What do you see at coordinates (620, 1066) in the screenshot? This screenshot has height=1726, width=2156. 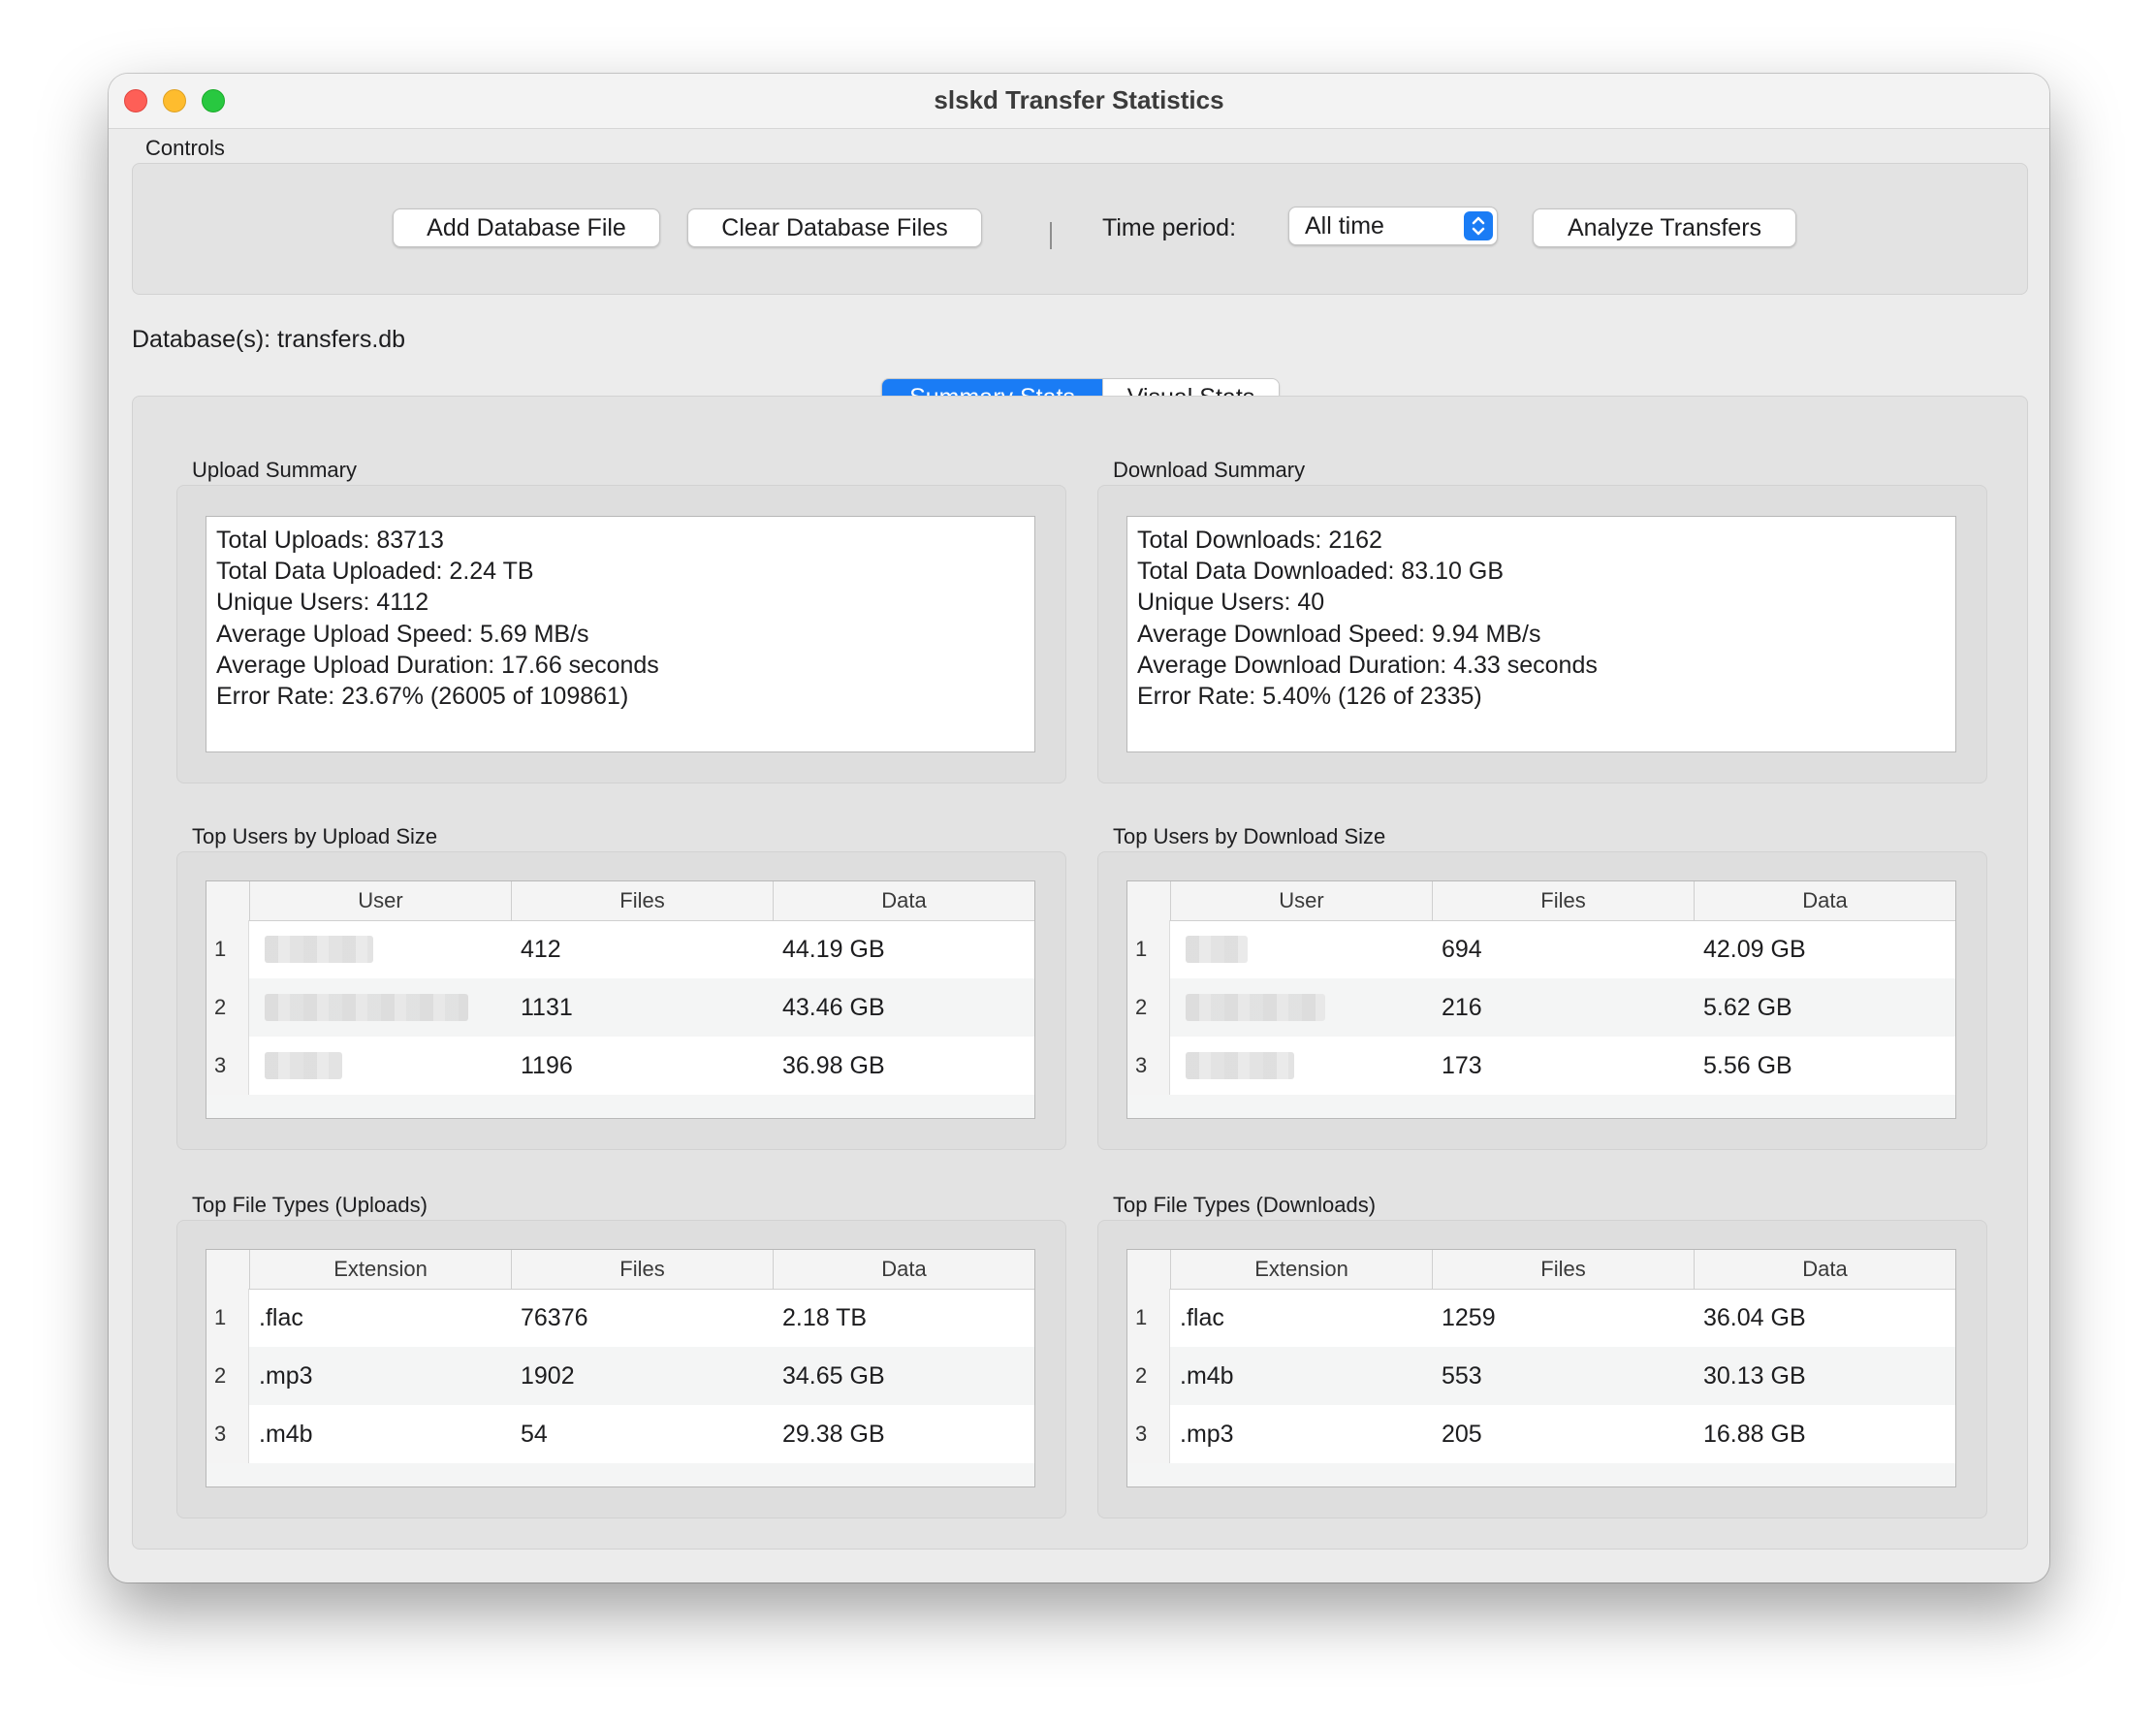 I see `table-row: 3 1196 36.98 GB` at bounding box center [620, 1066].